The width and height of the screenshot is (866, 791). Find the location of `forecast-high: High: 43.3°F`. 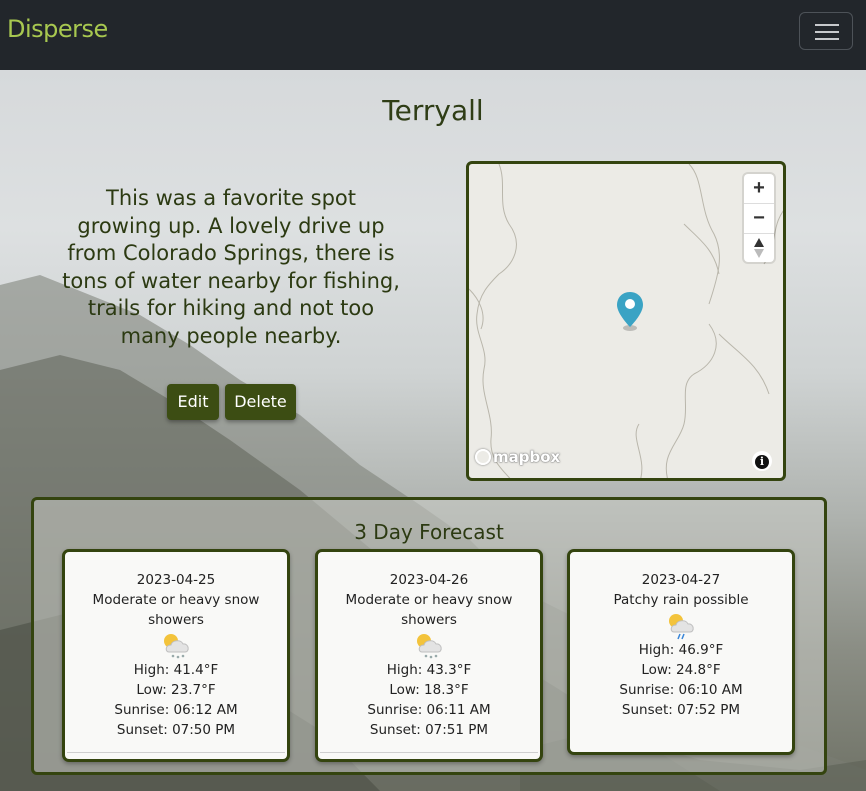

forecast-high: High: 43.3°F is located at coordinates (429, 670).